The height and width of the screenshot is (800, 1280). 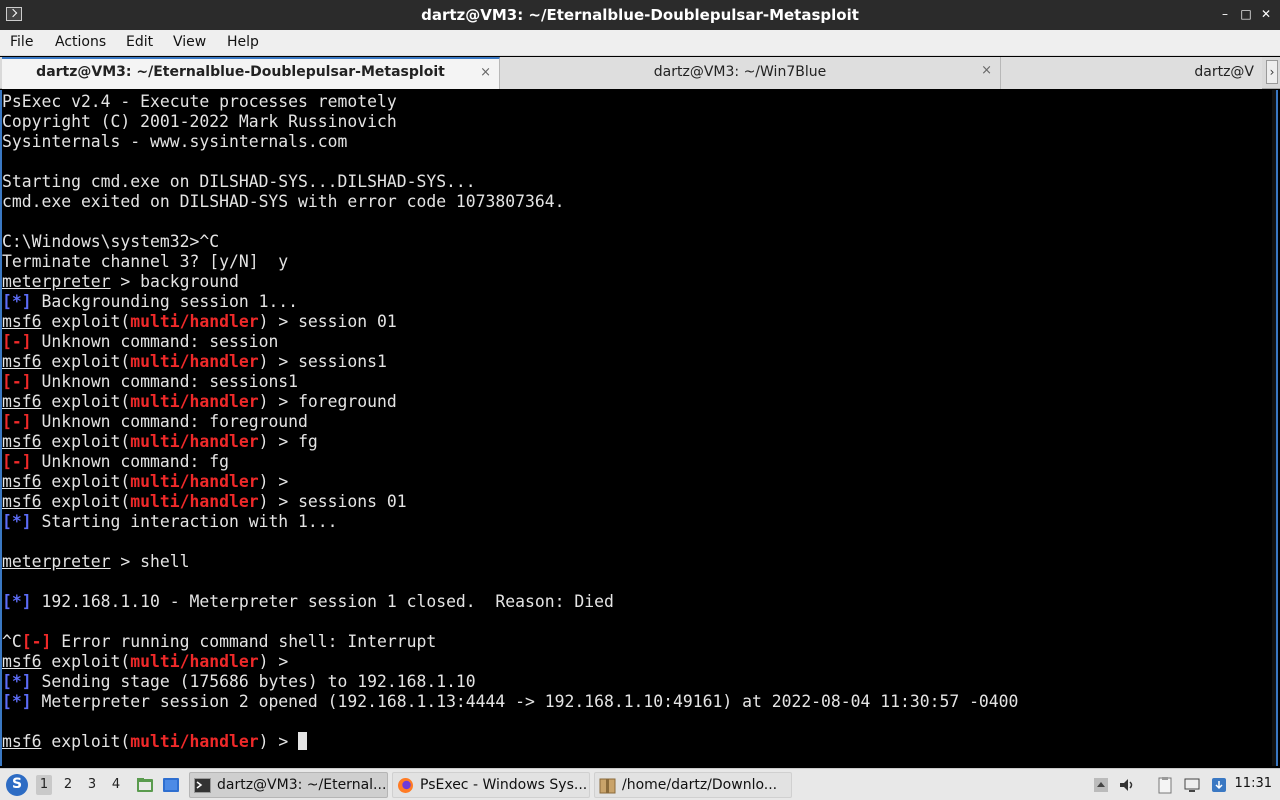 What do you see at coordinates (17, 785) in the screenshot?
I see `start-menu-icon` at bounding box center [17, 785].